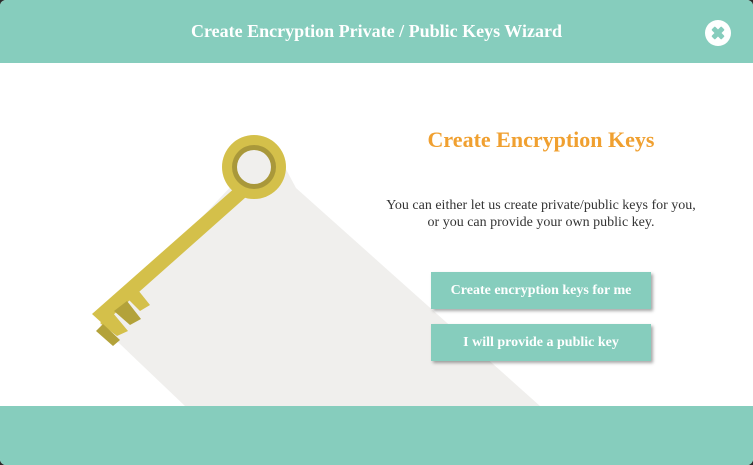 Image resolution: width=753 pixels, height=465 pixels. What do you see at coordinates (541, 290) in the screenshot?
I see `create-keys-button: Create encryption keys for me` at bounding box center [541, 290].